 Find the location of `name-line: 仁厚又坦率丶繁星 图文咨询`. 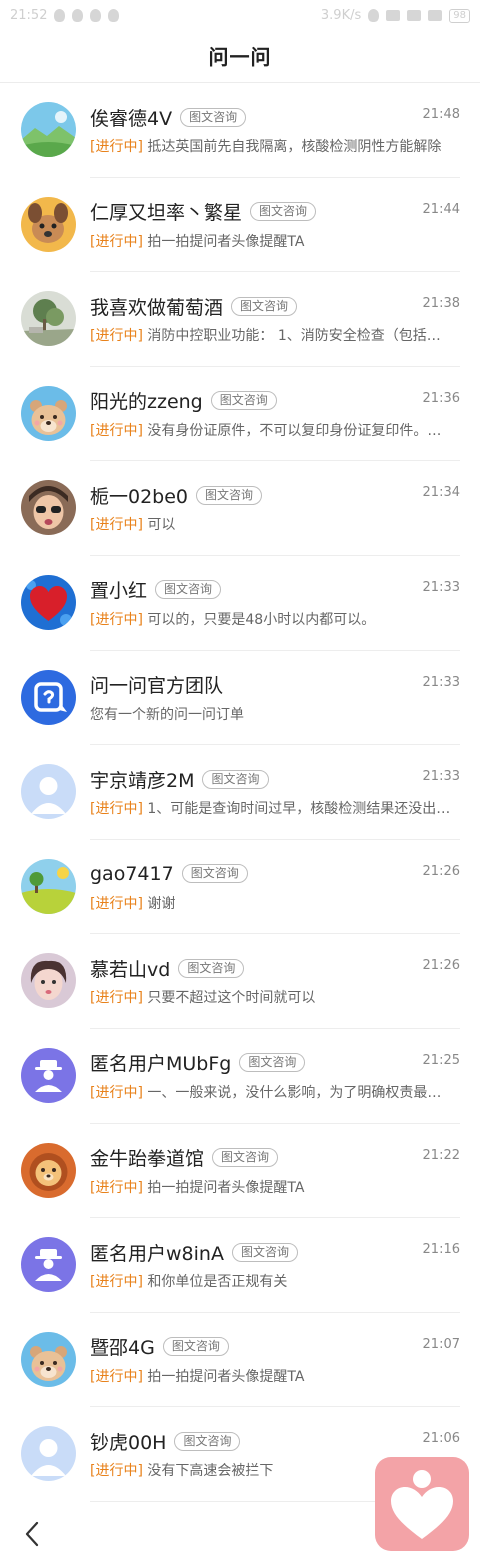

name-line: 仁厚又坦率丶繁星 图文咨询 is located at coordinates (275, 212).